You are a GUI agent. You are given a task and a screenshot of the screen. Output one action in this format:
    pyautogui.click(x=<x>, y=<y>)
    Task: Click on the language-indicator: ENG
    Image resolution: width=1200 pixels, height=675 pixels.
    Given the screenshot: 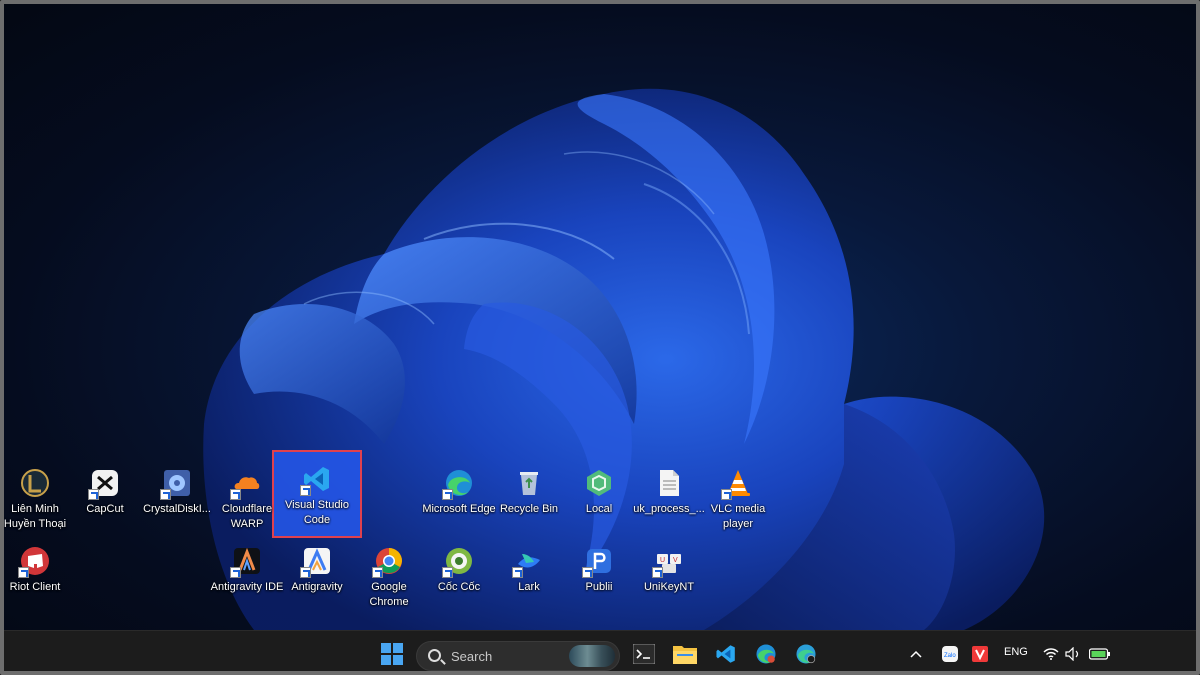 What is the action you would take?
    pyautogui.click(x=1016, y=652)
    